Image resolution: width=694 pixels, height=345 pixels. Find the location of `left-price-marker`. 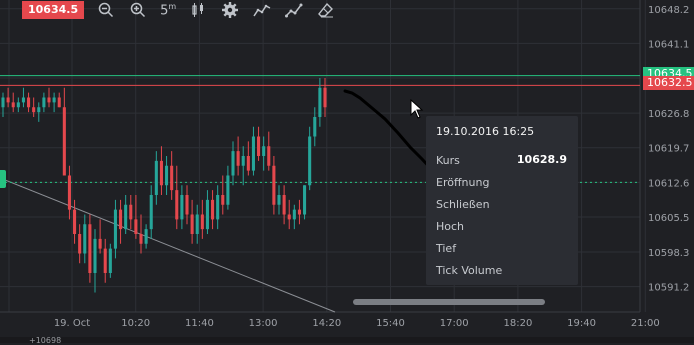

left-price-marker is located at coordinates (3, 179).